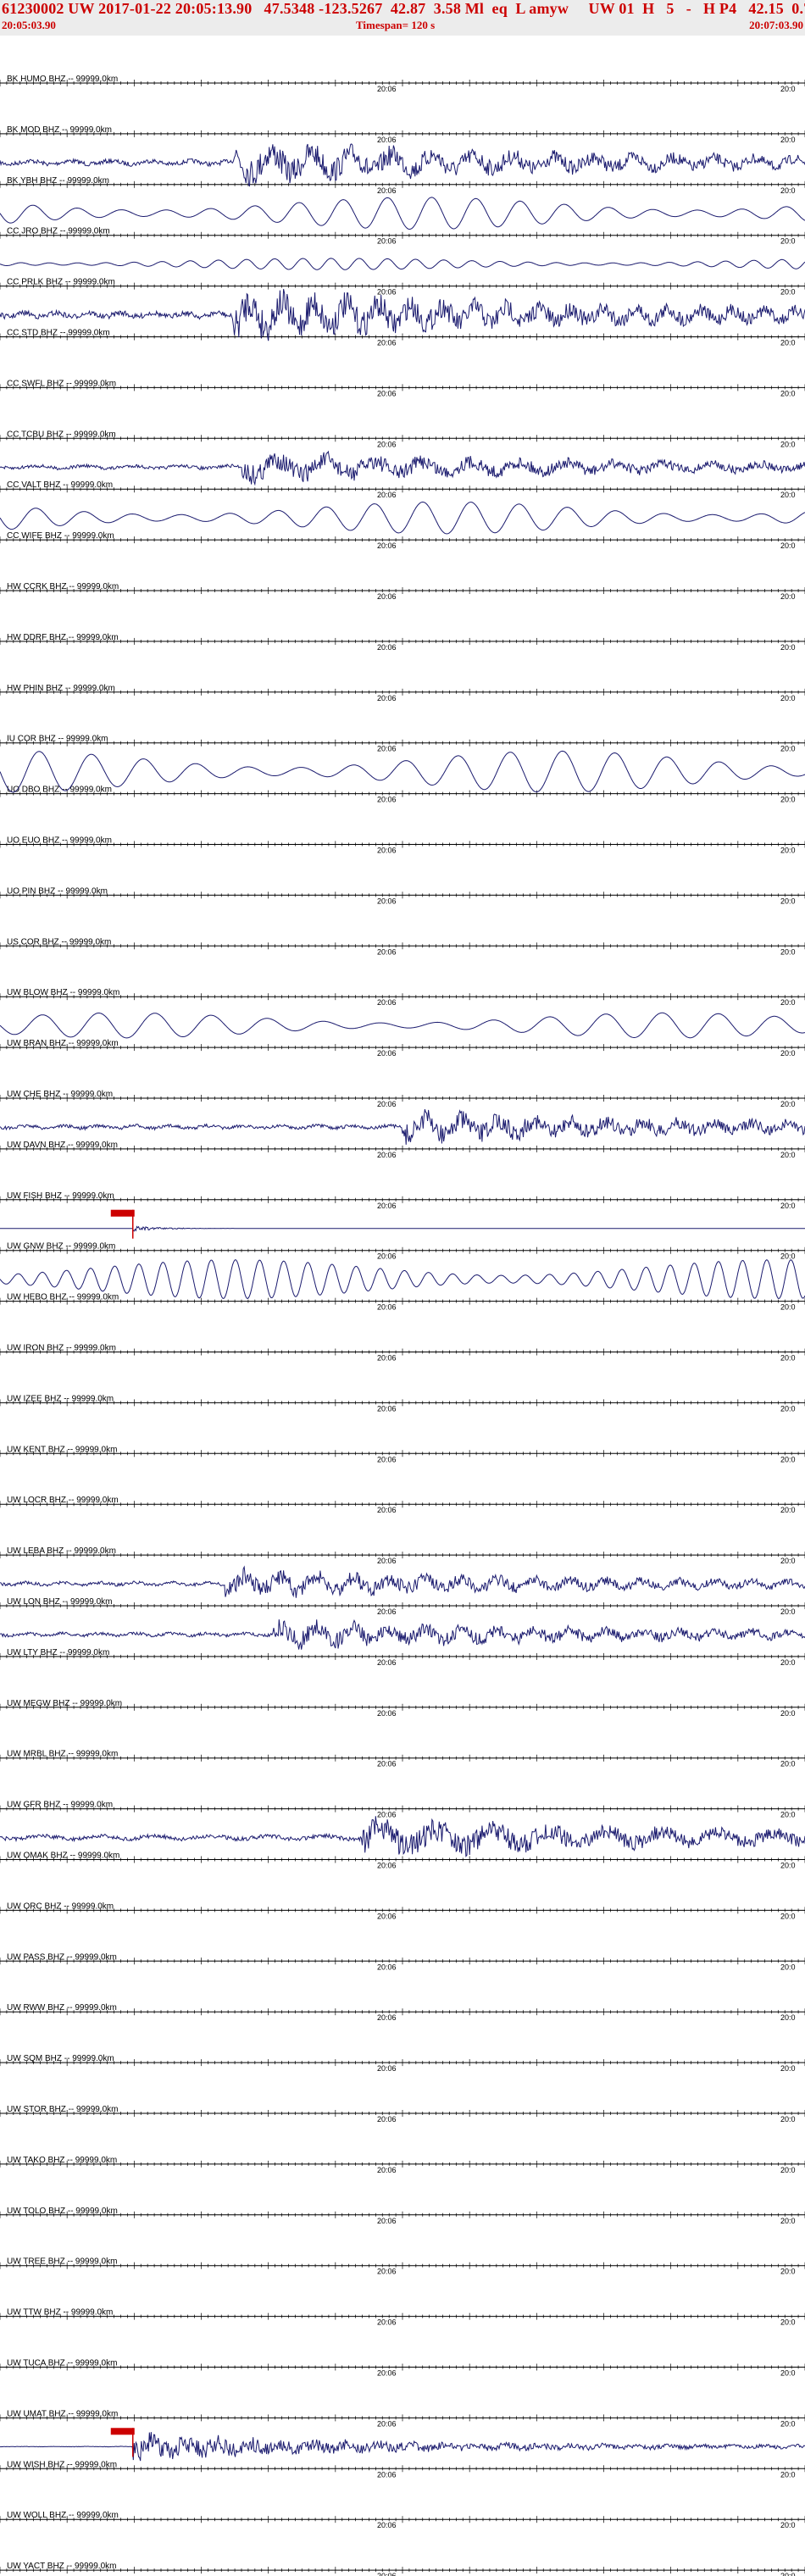 The image size is (805, 2576). Describe the element at coordinates (63, 992) in the screenshot. I see `channel-label: UW BLOW BHZ -- 99999.0km` at that location.